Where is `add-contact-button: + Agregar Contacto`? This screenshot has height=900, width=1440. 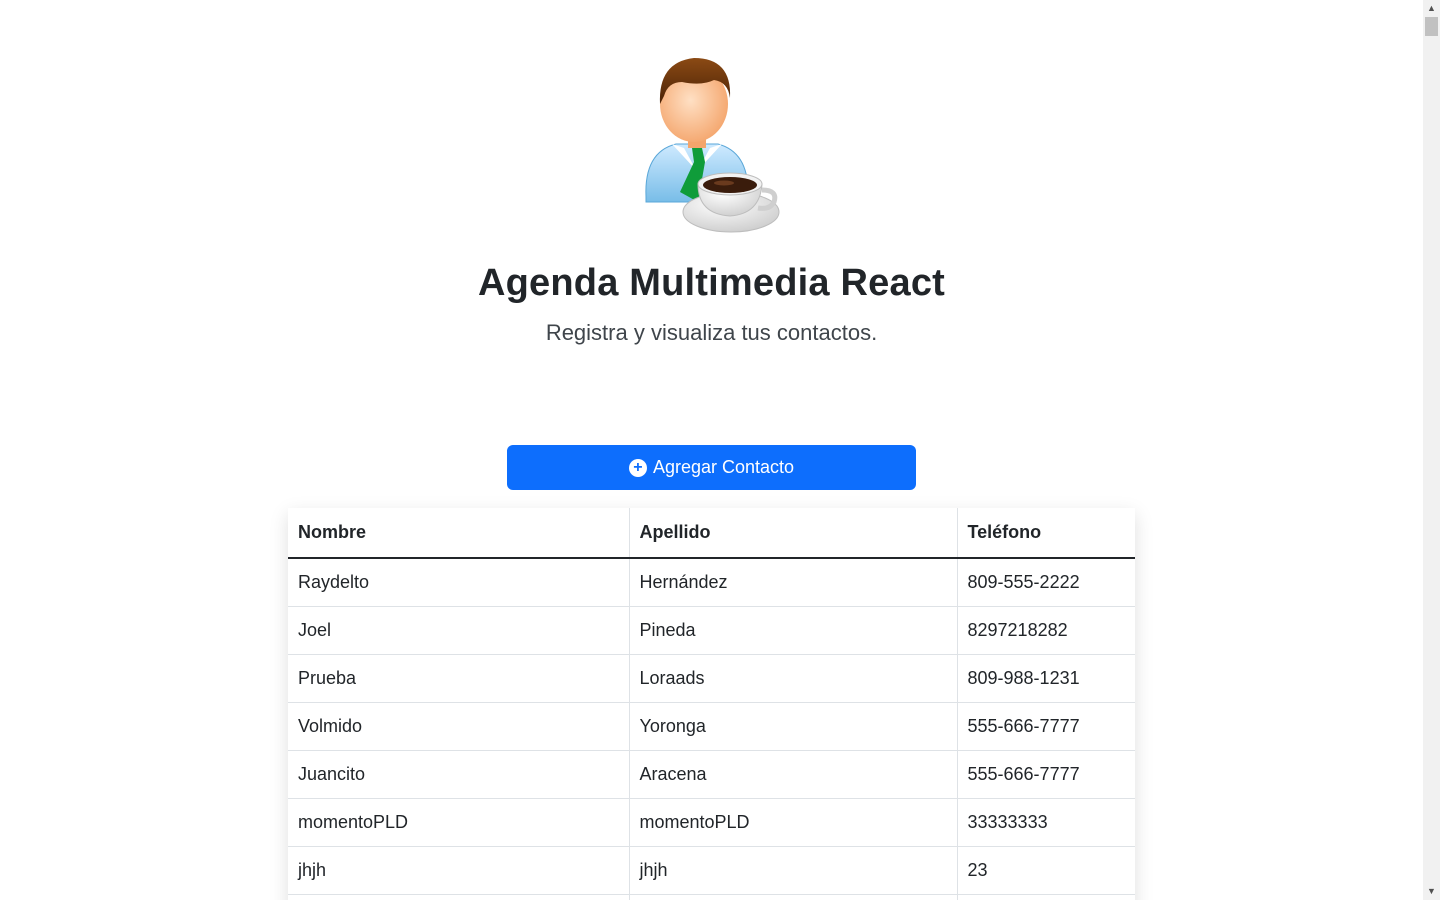 add-contact-button: + Agregar Contacto is located at coordinates (711, 467).